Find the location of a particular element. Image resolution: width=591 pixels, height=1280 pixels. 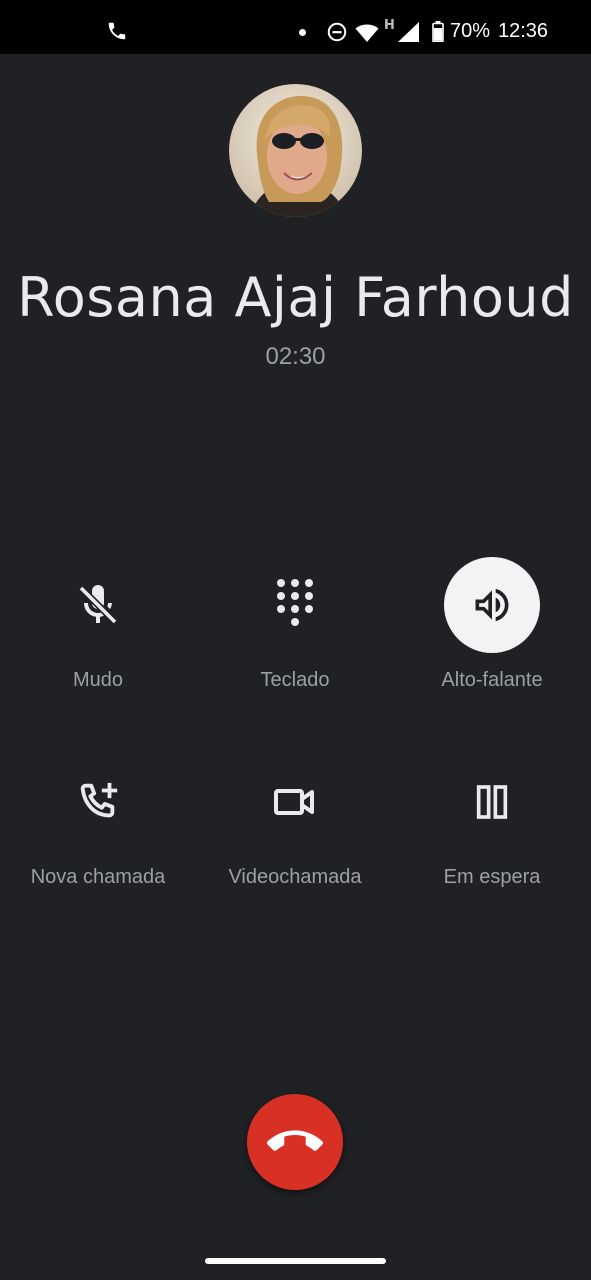

battery-percentage: 70% is located at coordinates (470, 31).